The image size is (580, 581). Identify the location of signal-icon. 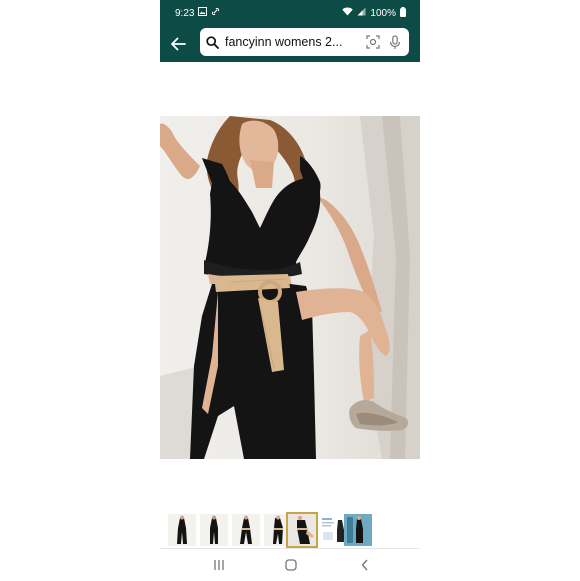
(361, 13).